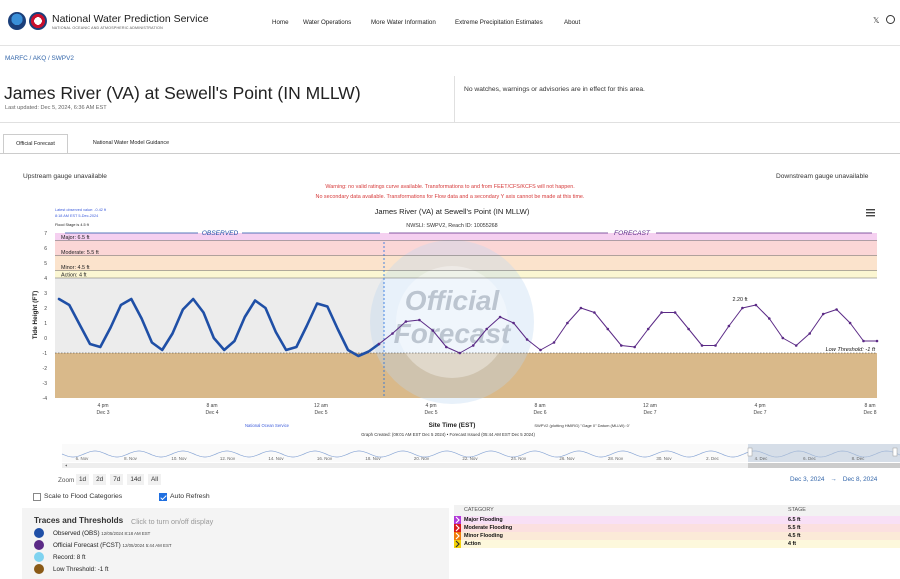  I want to click on nav-water-operations: Water Operations, so click(327, 22).